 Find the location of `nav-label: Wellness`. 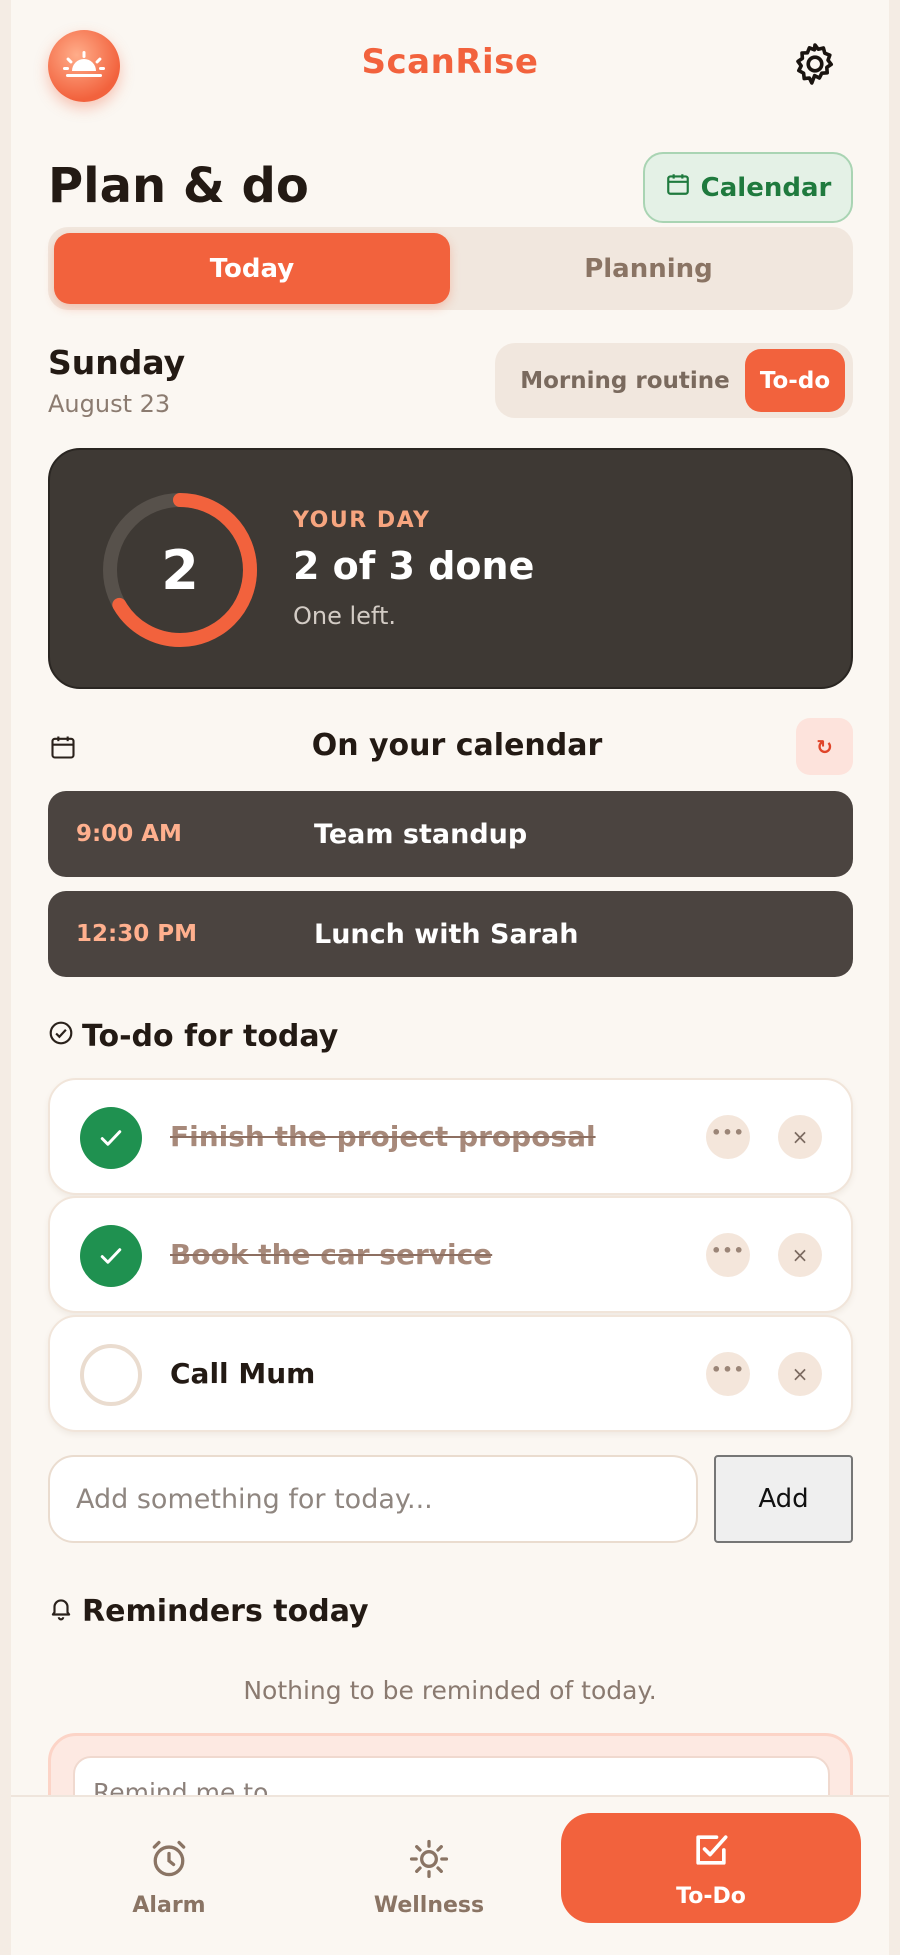

nav-label: Wellness is located at coordinates (429, 1905).